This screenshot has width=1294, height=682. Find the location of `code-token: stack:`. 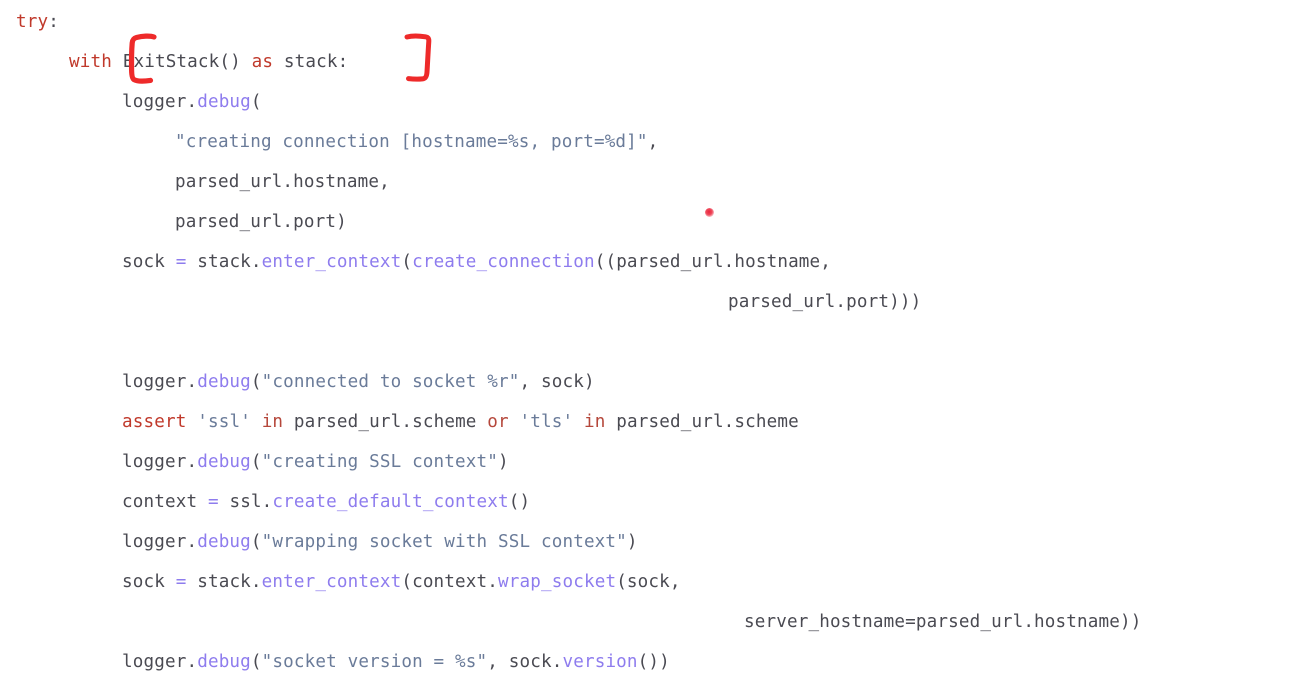

code-token: stack: is located at coordinates (316, 62).